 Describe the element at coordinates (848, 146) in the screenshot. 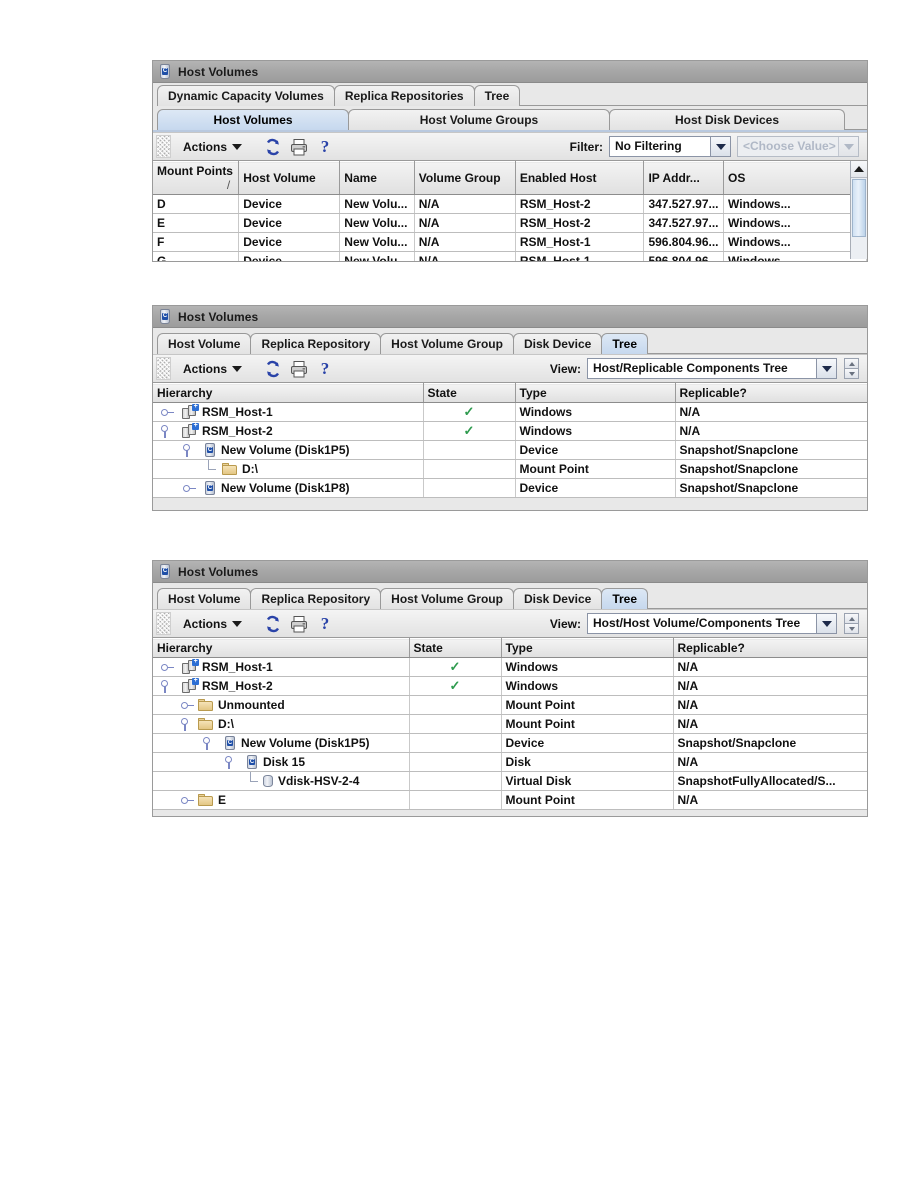

I see `choose-value-dropdown-button` at that location.